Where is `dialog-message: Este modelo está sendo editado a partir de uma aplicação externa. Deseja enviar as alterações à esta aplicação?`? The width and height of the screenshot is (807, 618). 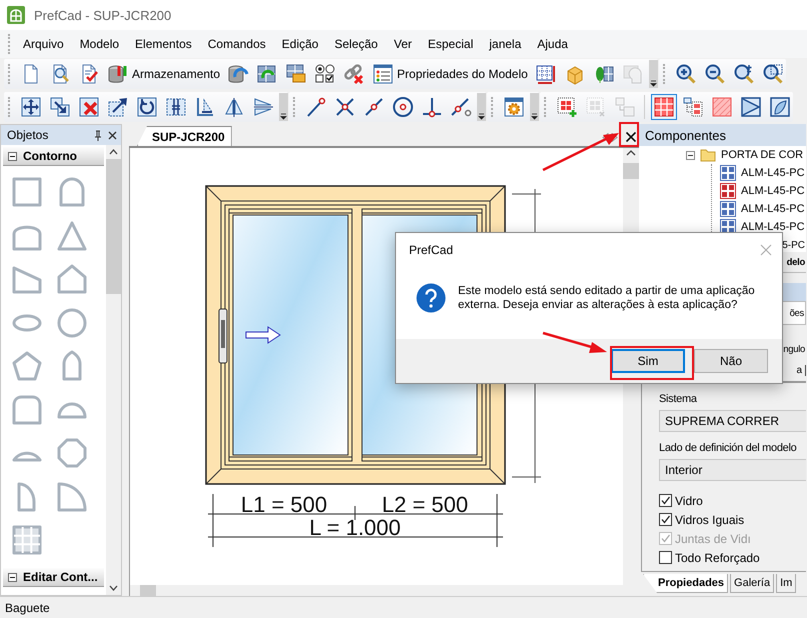
dialog-message: Este modelo está sendo editado a partir de uma aplicação externa. Deseja enviar as alterações à esta aplicação? is located at coordinates (607, 298).